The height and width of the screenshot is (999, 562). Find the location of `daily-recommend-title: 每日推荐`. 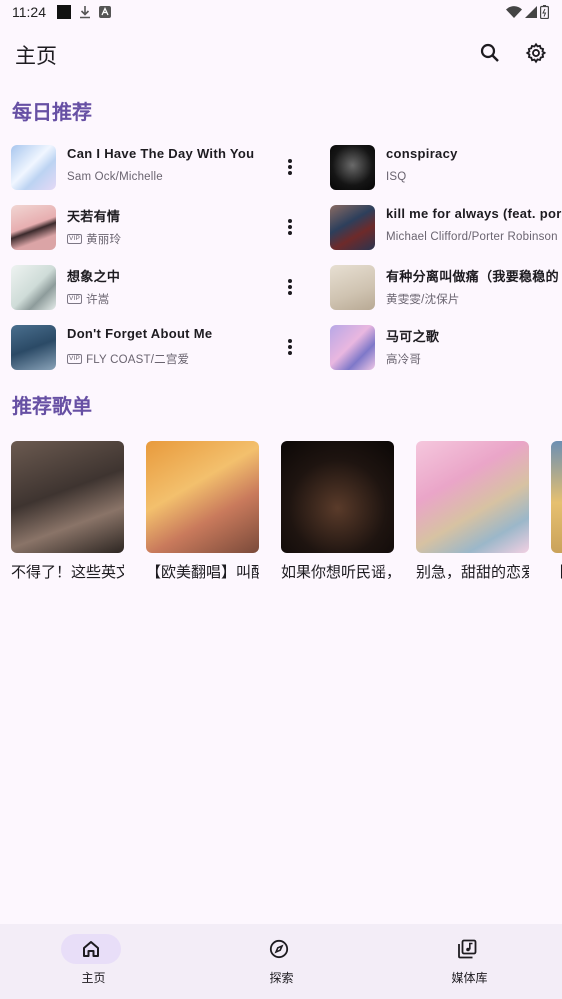

daily-recommend-title: 每日推荐 is located at coordinates (52, 113).